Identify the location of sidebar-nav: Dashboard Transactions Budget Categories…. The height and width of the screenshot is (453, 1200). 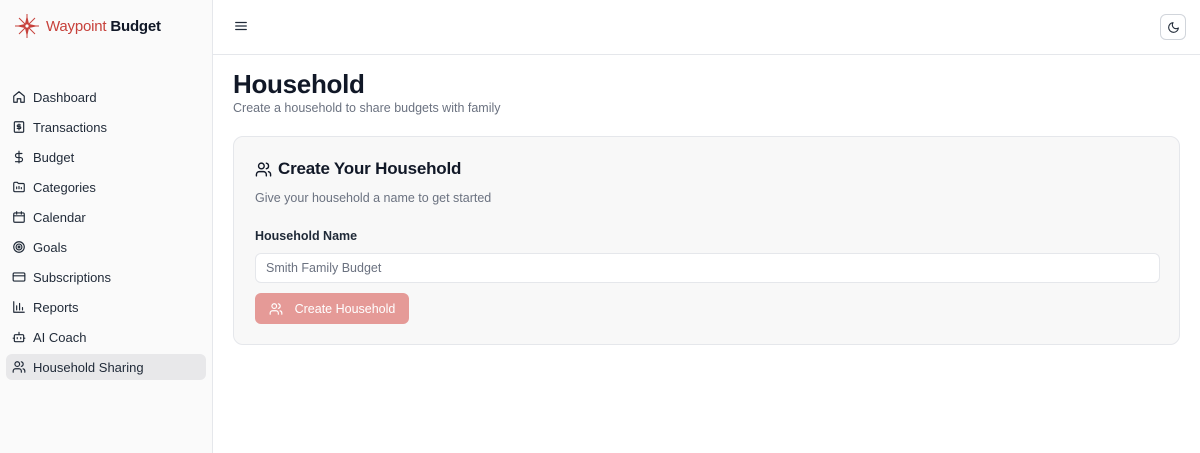
(106, 234).